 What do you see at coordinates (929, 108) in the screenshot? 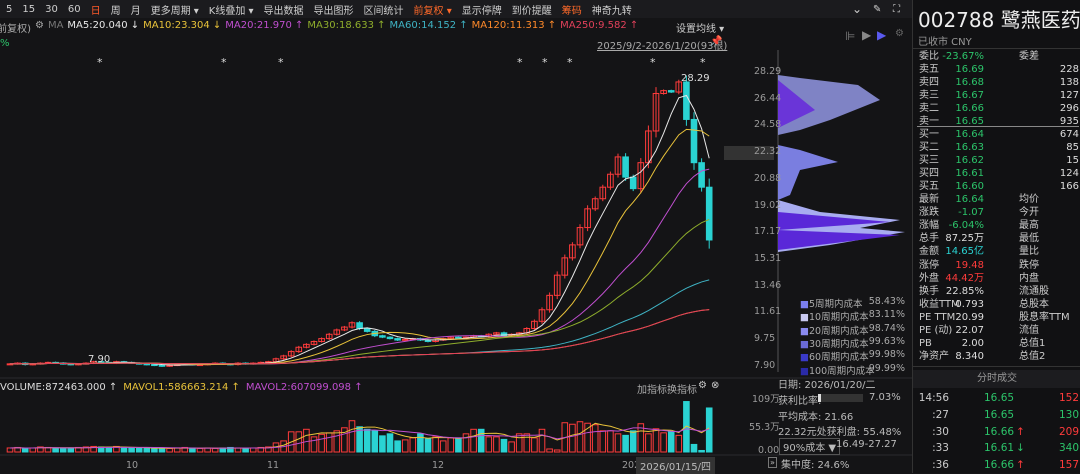
I see `level-label: 卖二` at bounding box center [929, 108].